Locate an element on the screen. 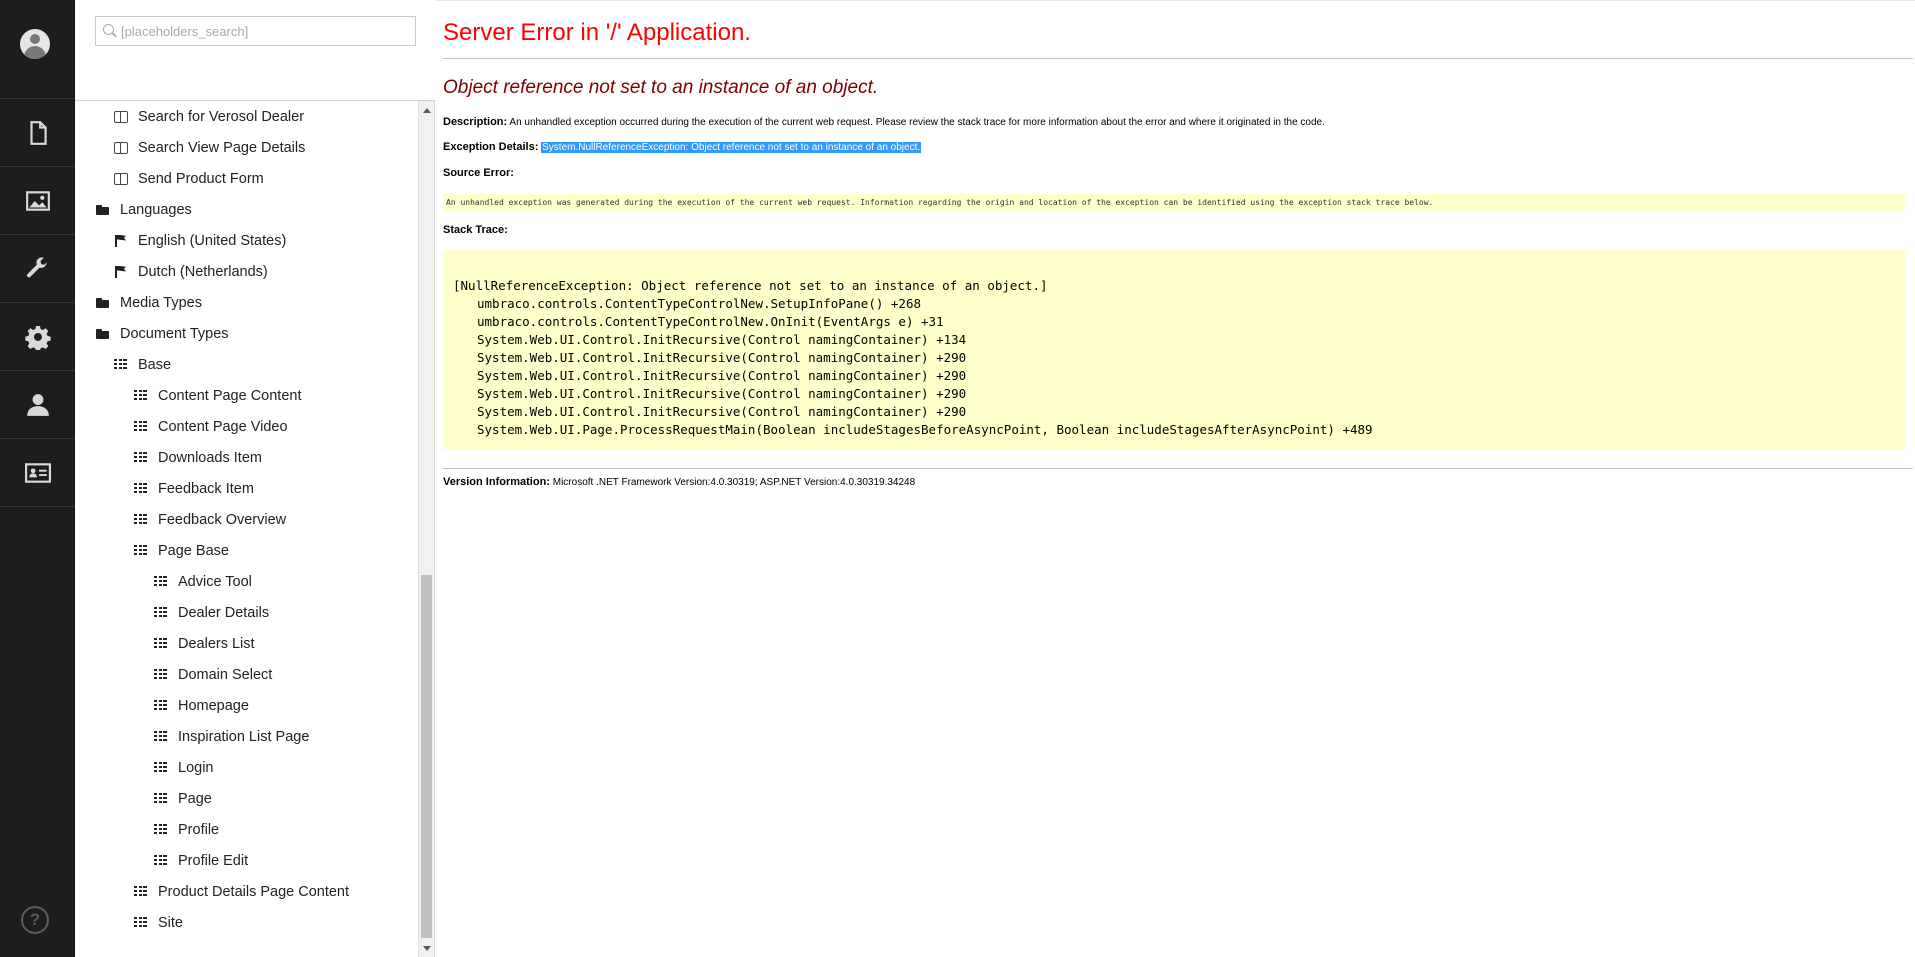 Image resolution: width=1915 pixels, height=957 pixels. tree-item: Send Product Form is located at coordinates (188, 178).